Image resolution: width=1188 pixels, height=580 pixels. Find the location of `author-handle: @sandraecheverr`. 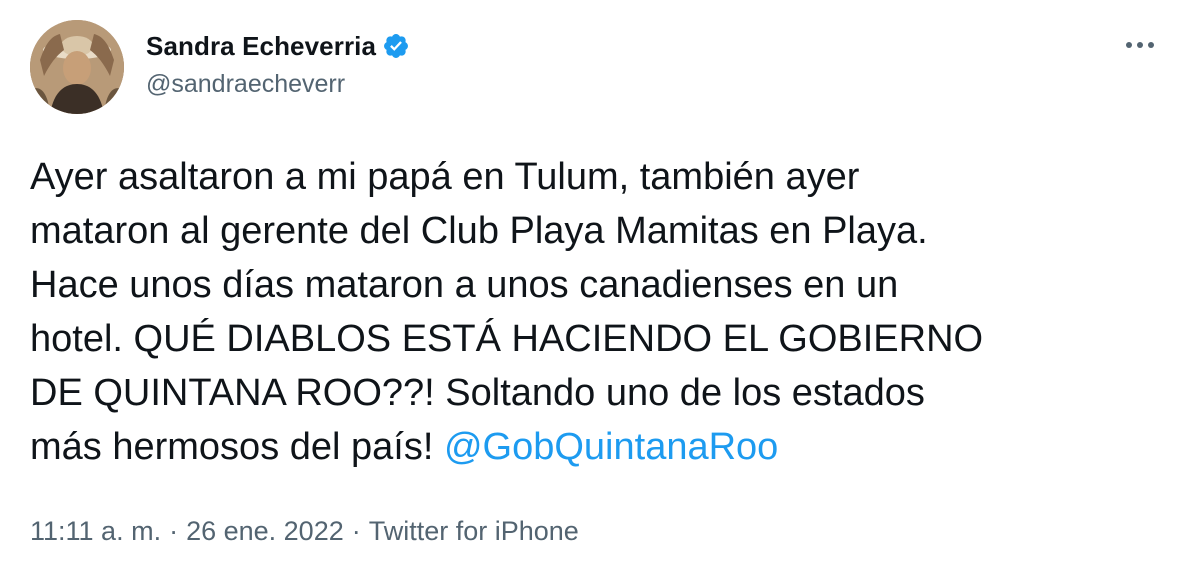

author-handle: @sandraecheverr is located at coordinates (278, 84).